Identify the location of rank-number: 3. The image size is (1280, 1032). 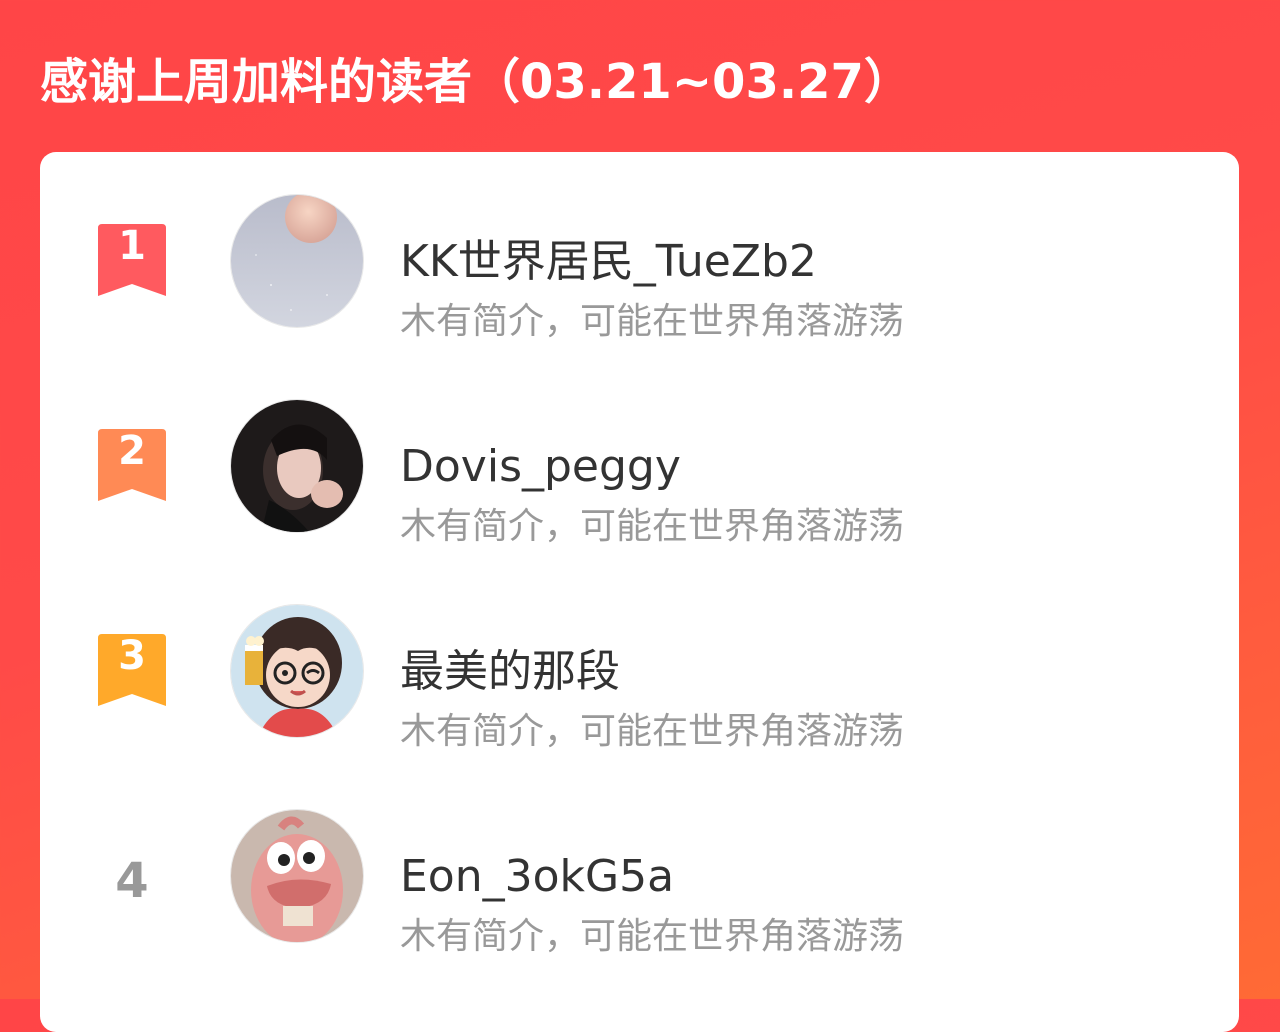
(132, 656).